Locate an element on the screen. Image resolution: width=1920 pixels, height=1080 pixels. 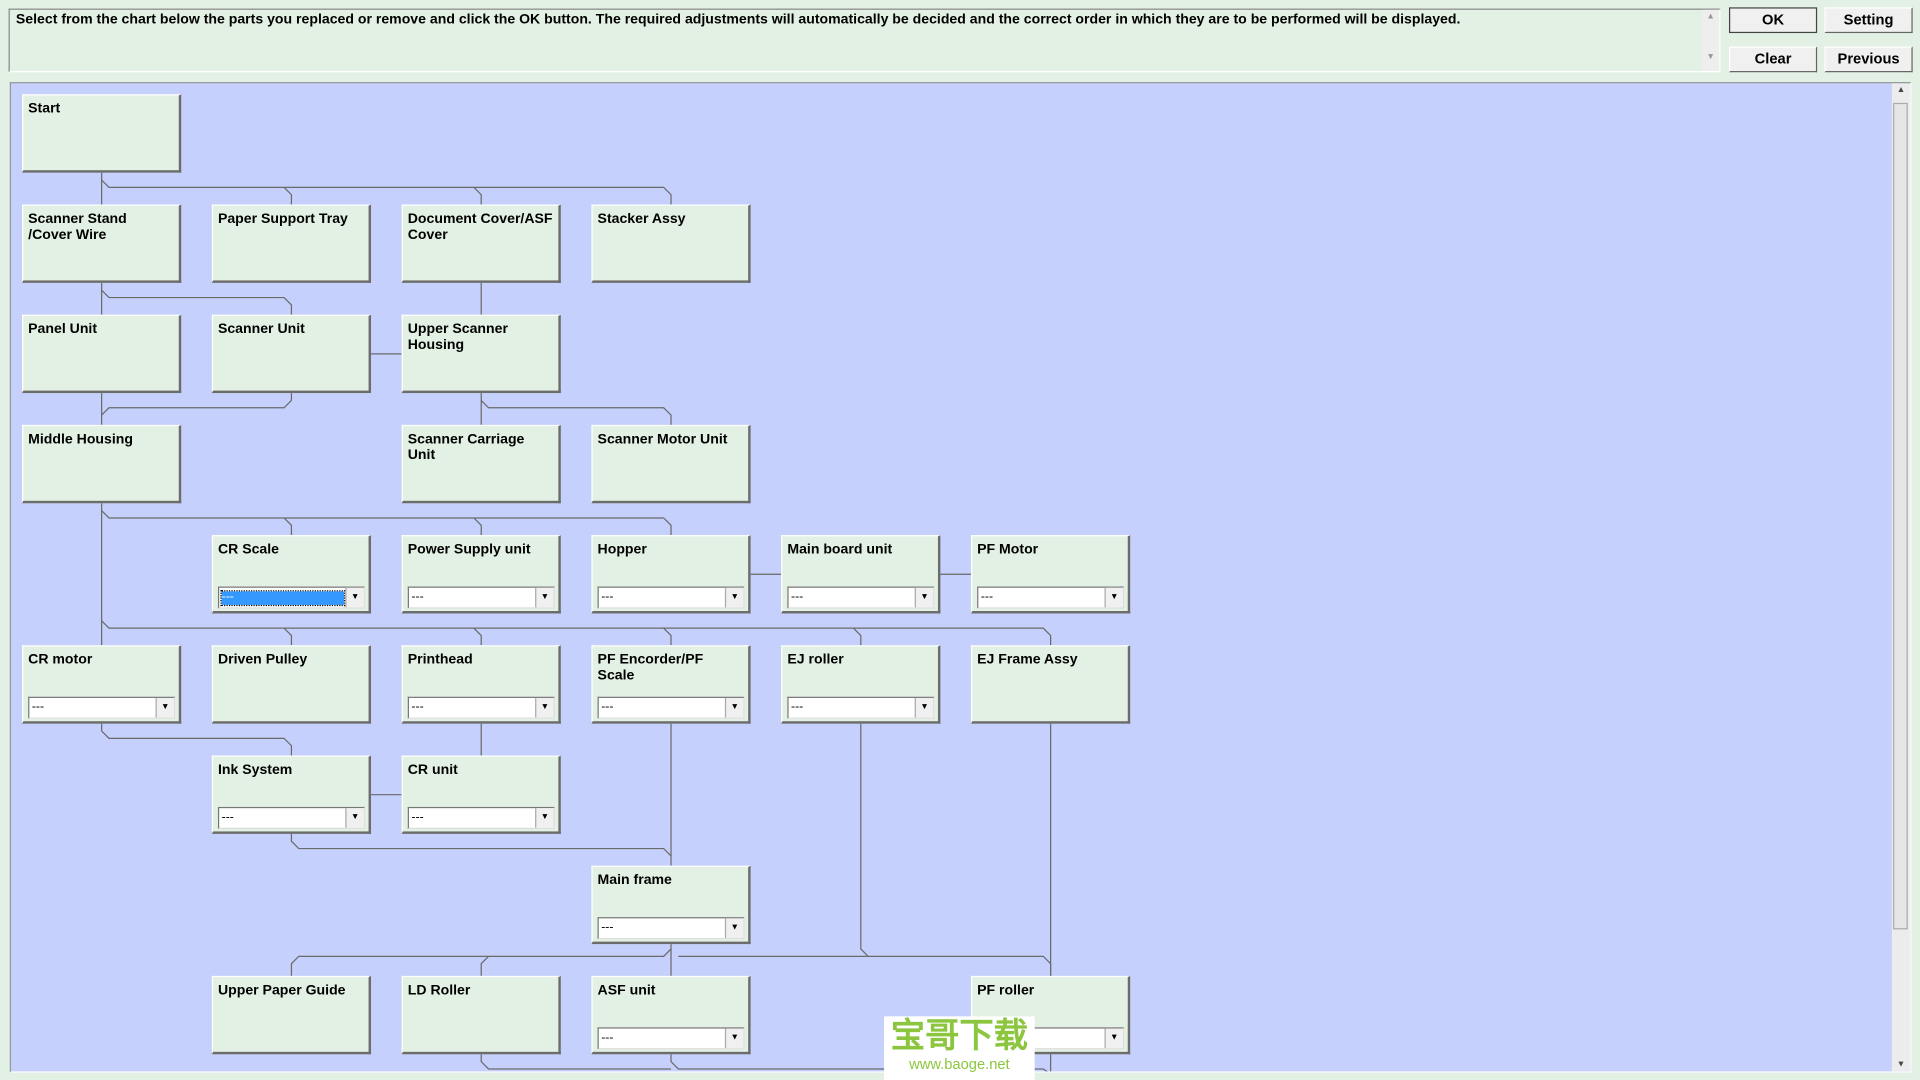
previous-button: Previous is located at coordinates (1868, 59).